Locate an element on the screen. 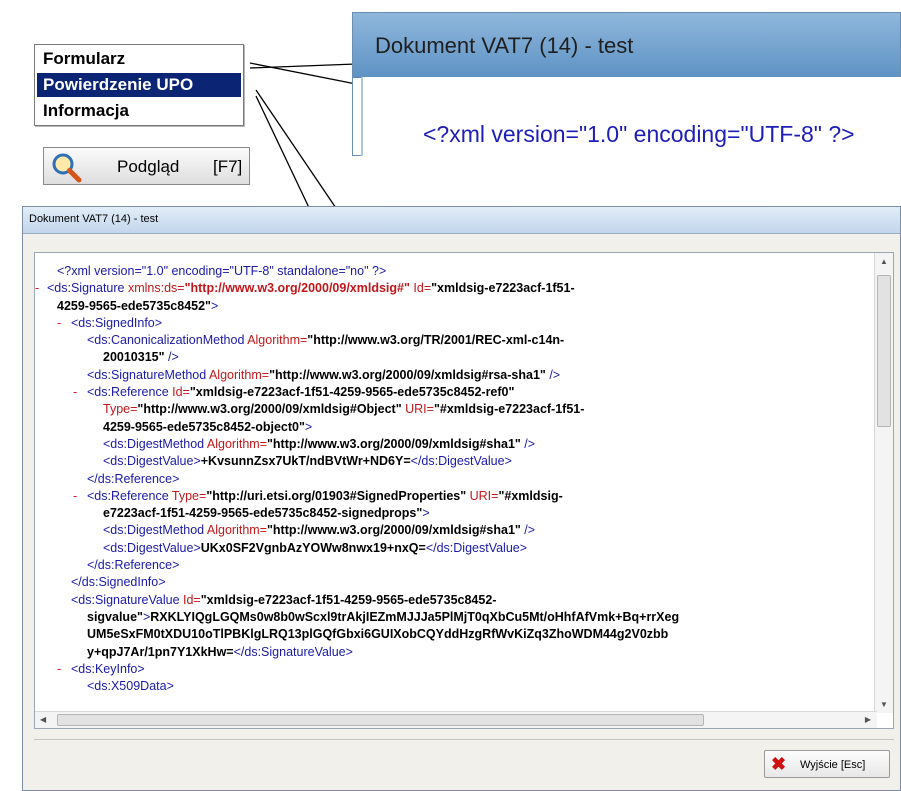 This screenshot has width=901, height=791. xml-value: "#xmldsig- is located at coordinates (530, 495).